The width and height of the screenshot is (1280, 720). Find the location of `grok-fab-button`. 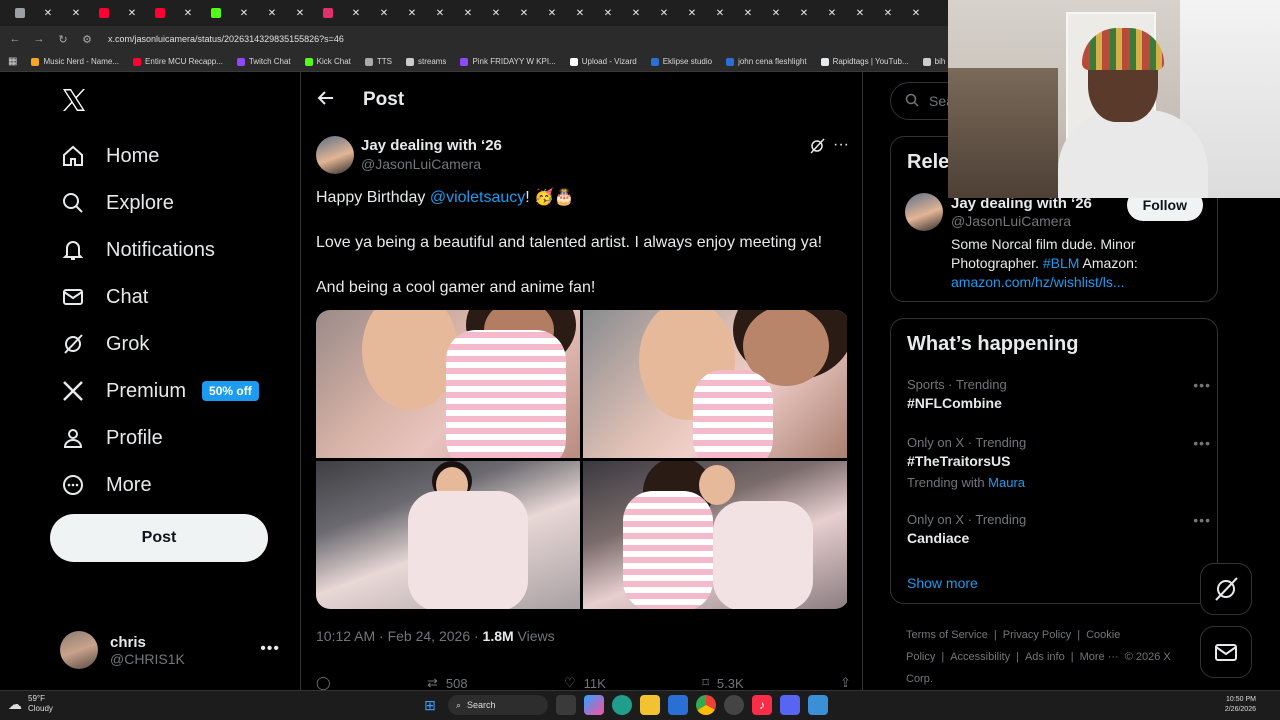

grok-fab-button is located at coordinates (1226, 589).